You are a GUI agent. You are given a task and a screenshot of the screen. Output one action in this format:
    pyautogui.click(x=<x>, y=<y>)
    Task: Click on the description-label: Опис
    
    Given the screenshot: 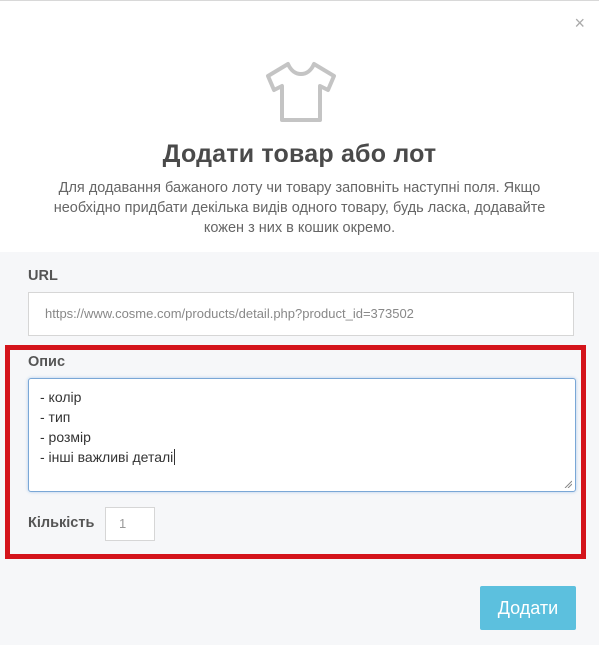 What is the action you would take?
    pyautogui.click(x=47, y=362)
    